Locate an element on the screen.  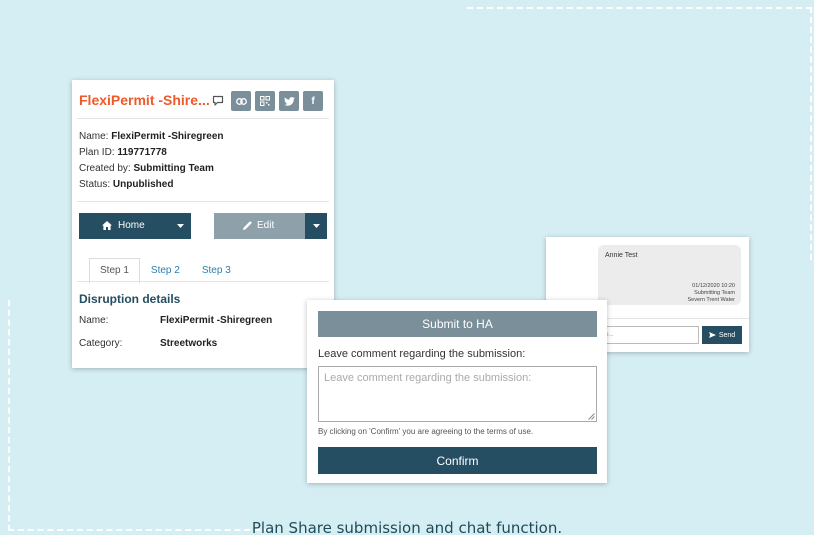
twitter-icon is located at coordinates (289, 101).